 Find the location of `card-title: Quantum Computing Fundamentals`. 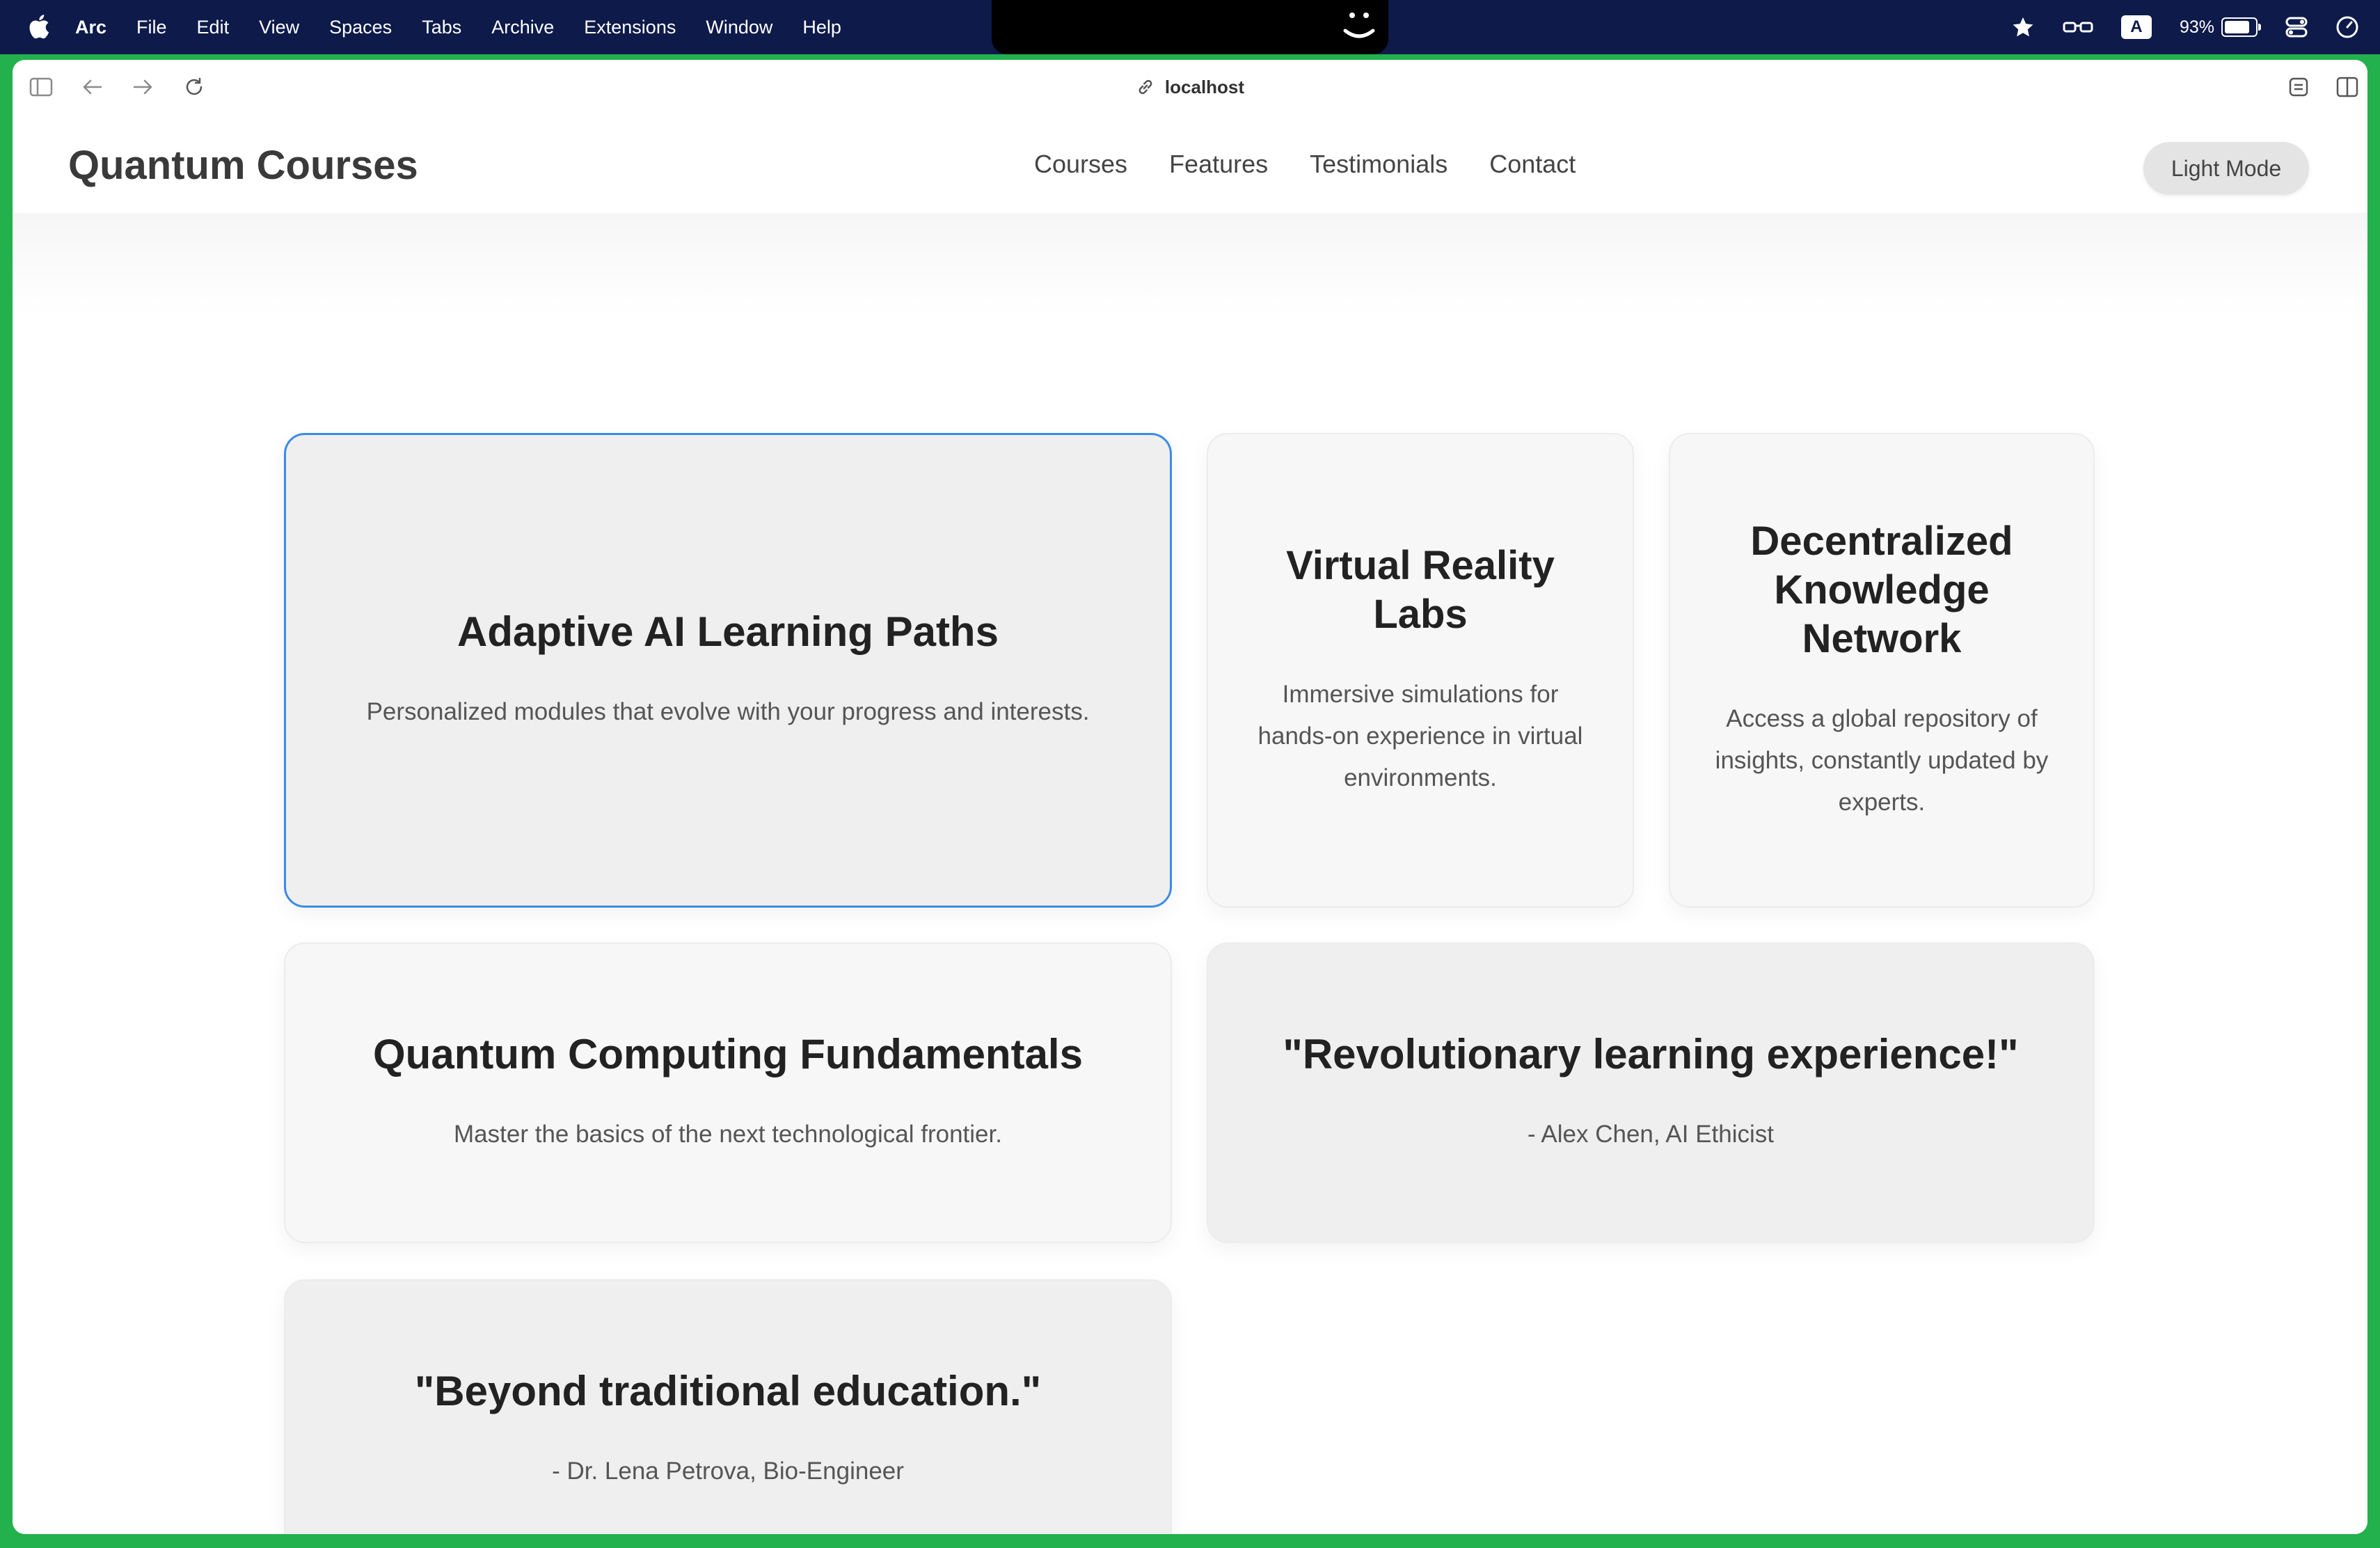

card-title: Quantum Computing Fundamentals is located at coordinates (728, 1054).